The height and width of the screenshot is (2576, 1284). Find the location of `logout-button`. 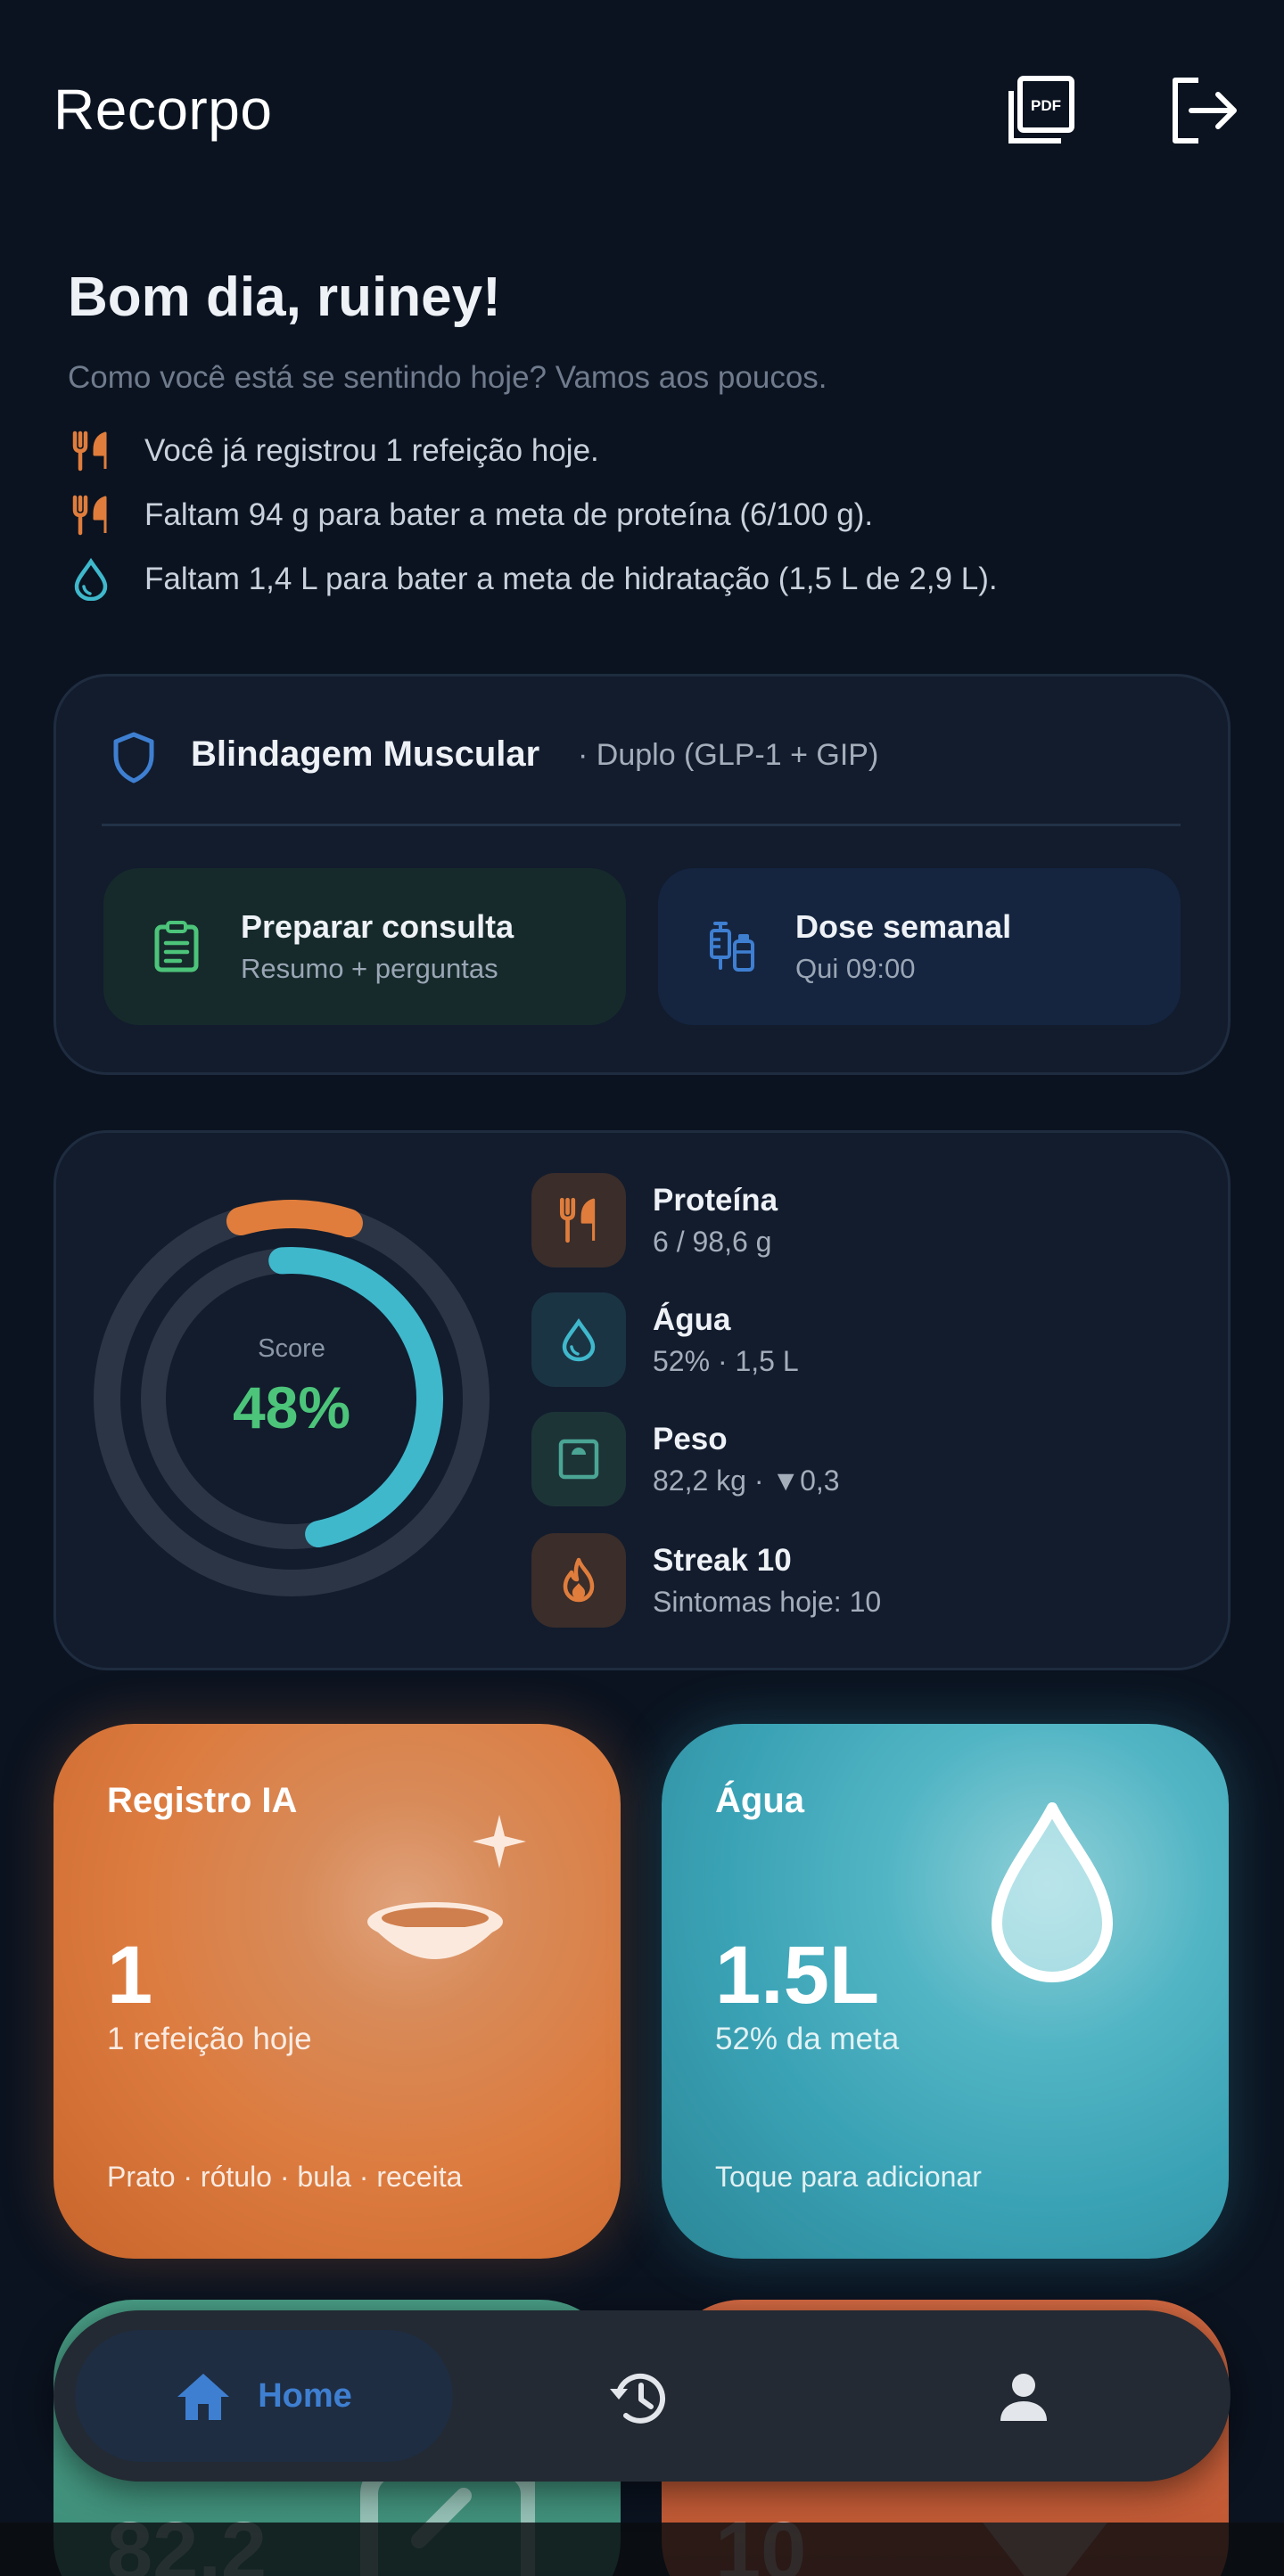

logout-button is located at coordinates (1203, 110).